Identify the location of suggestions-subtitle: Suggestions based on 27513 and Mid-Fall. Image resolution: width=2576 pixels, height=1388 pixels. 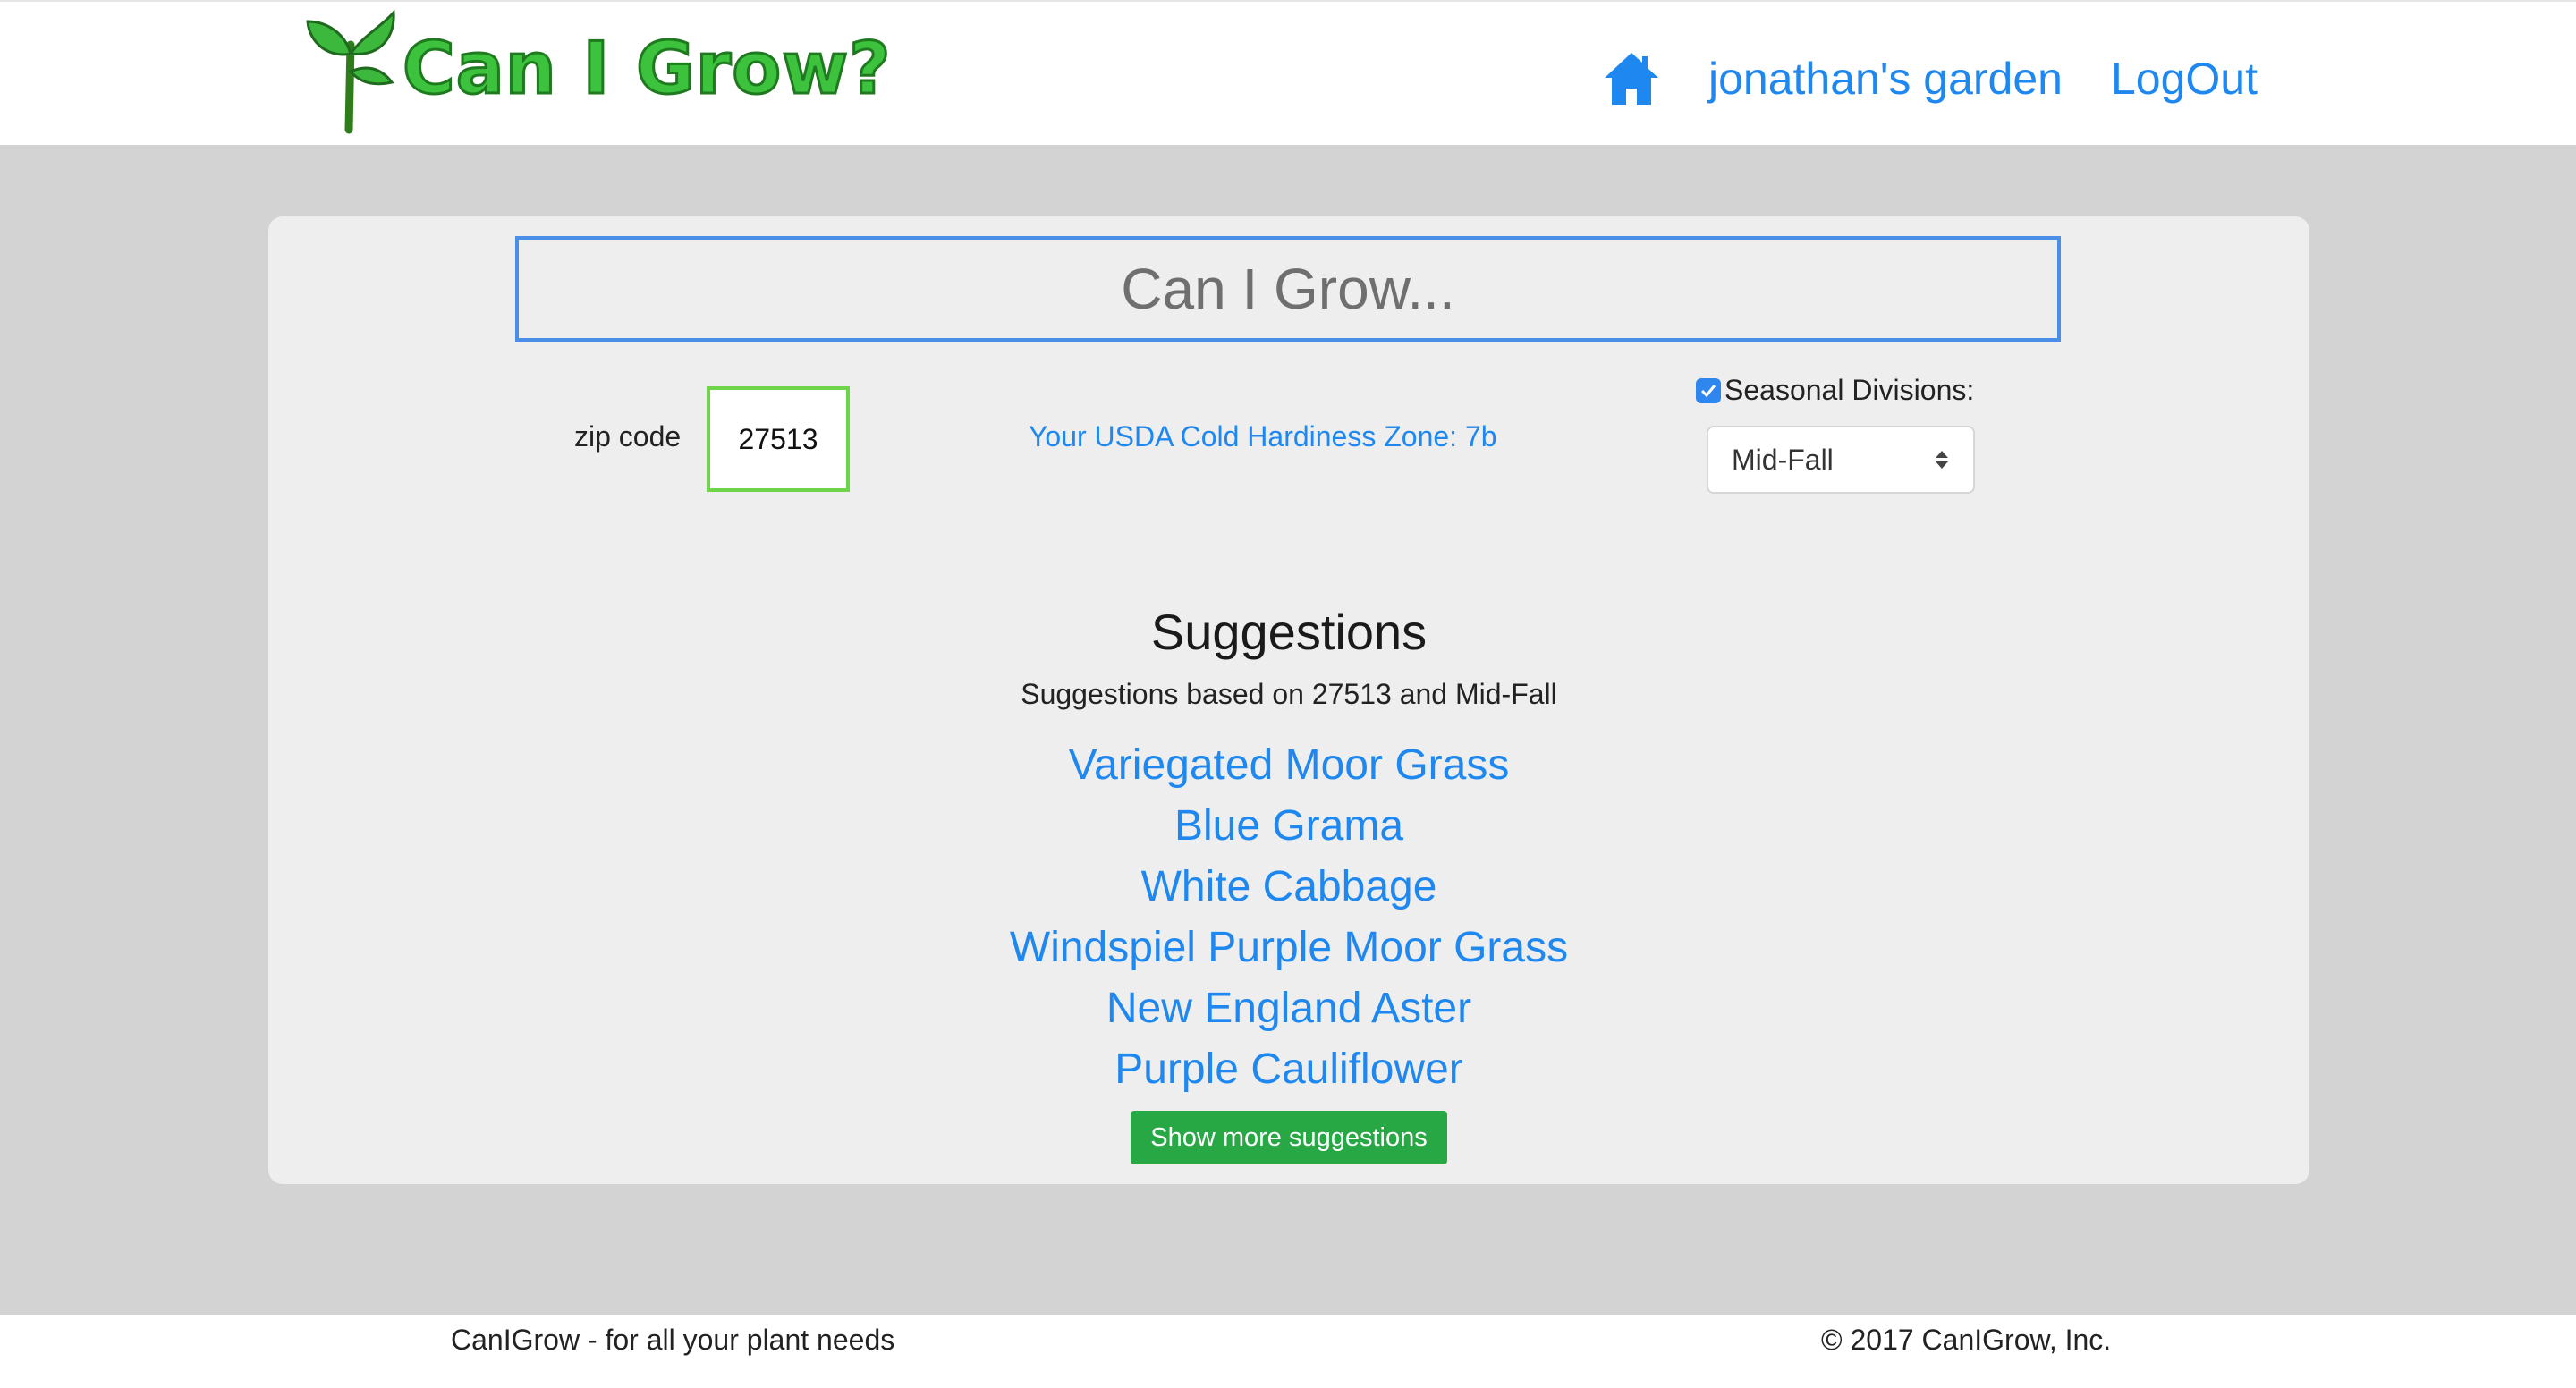
(1289, 694).